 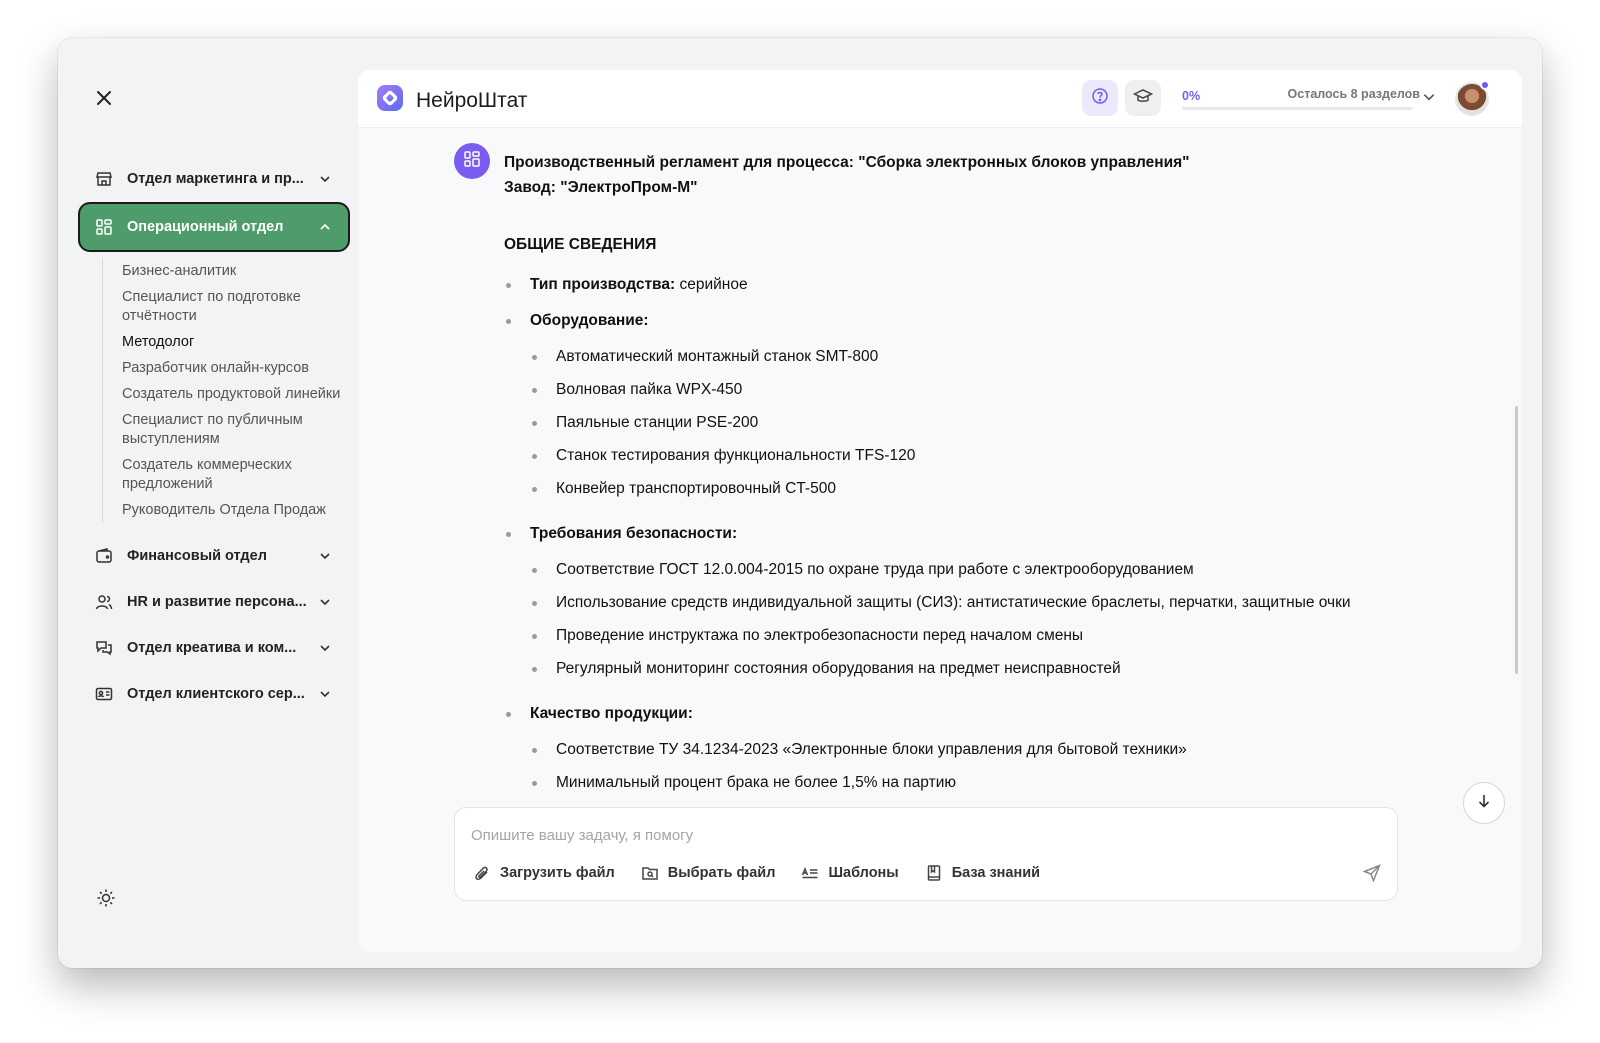 I want to click on help-button, so click(x=1100, y=98).